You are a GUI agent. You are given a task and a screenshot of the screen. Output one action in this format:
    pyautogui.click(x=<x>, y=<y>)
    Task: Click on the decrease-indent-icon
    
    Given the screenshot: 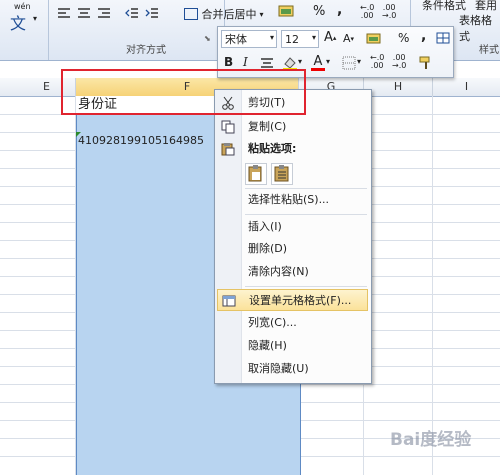 What is the action you would take?
    pyautogui.click(x=132, y=13)
    